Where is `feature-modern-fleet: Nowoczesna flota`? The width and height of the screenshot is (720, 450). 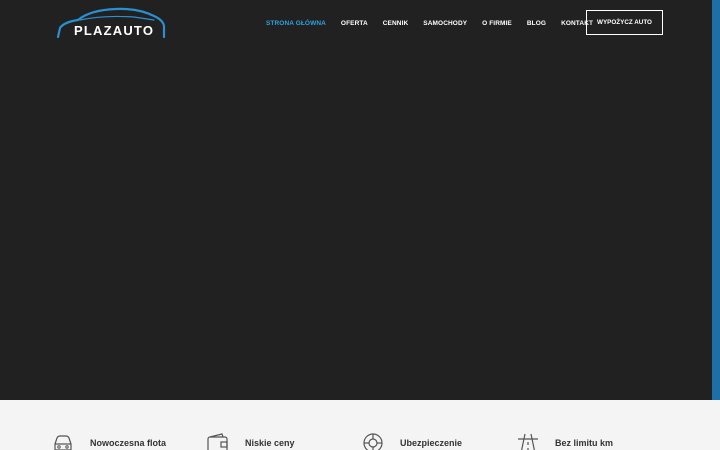 feature-modern-fleet: Nowoczesna flota is located at coordinates (108, 441).